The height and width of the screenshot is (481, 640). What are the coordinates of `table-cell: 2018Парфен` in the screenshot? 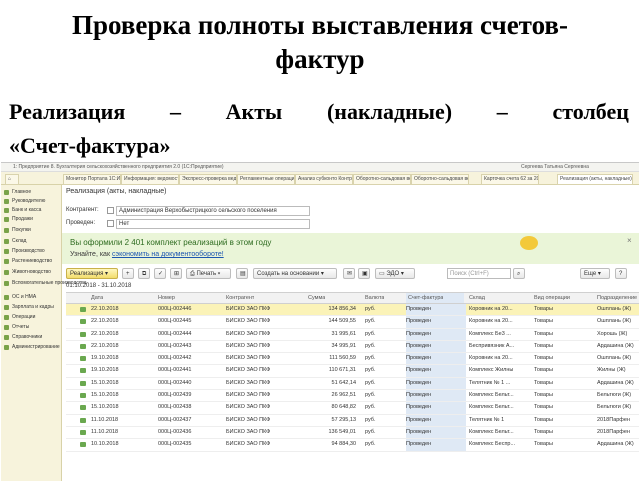 It's located at (613, 419).